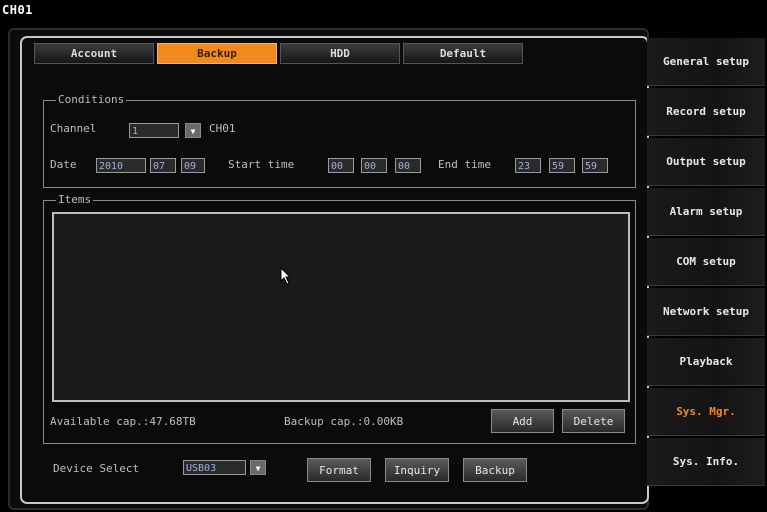 Image resolution: width=767 pixels, height=512 pixels. I want to click on channel-select: 1, so click(154, 130).